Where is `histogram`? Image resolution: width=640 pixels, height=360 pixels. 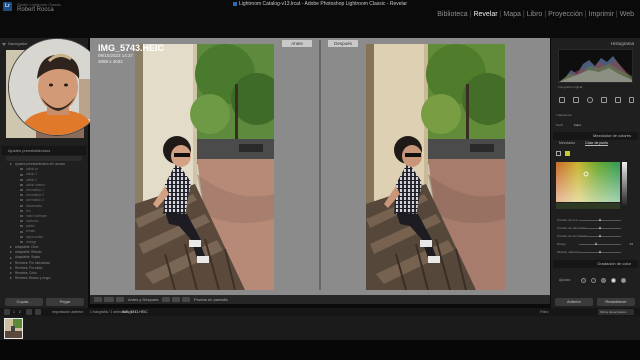 histogram is located at coordinates (595, 66).